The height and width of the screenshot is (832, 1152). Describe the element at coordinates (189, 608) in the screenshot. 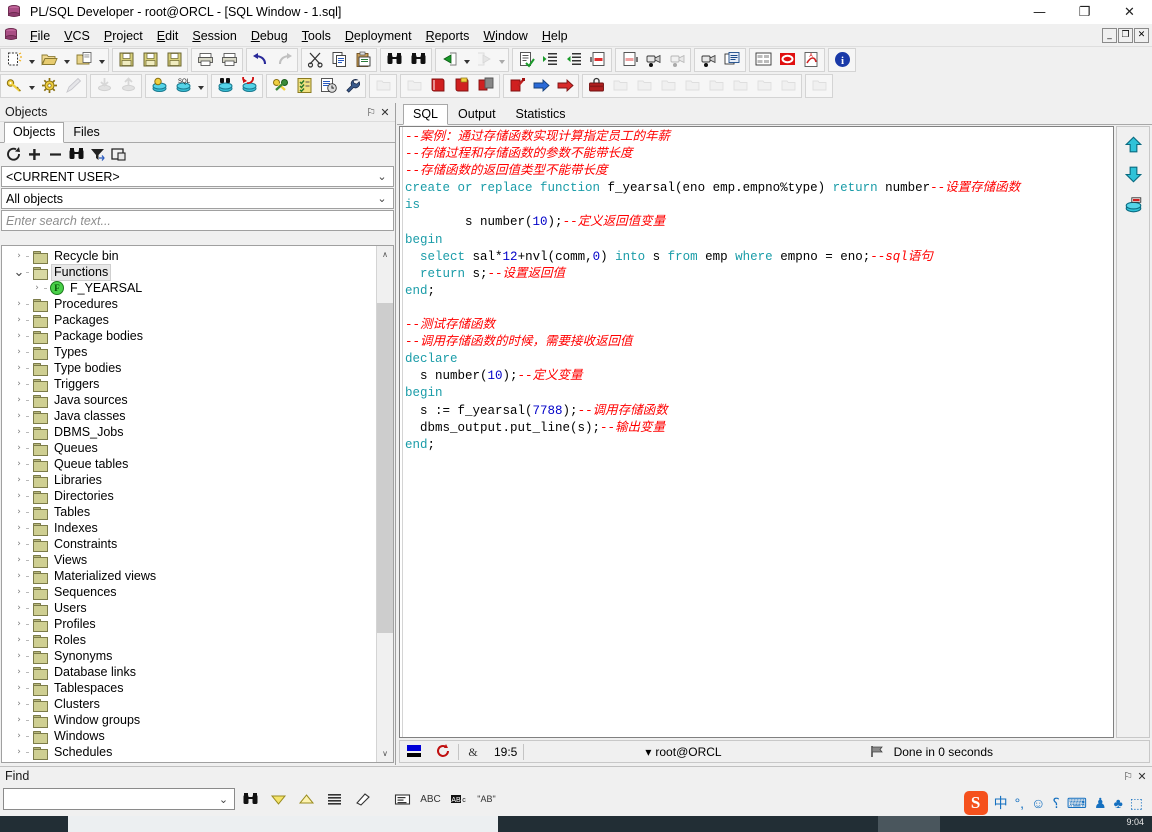

I see `tree-item-users: › Users` at that location.